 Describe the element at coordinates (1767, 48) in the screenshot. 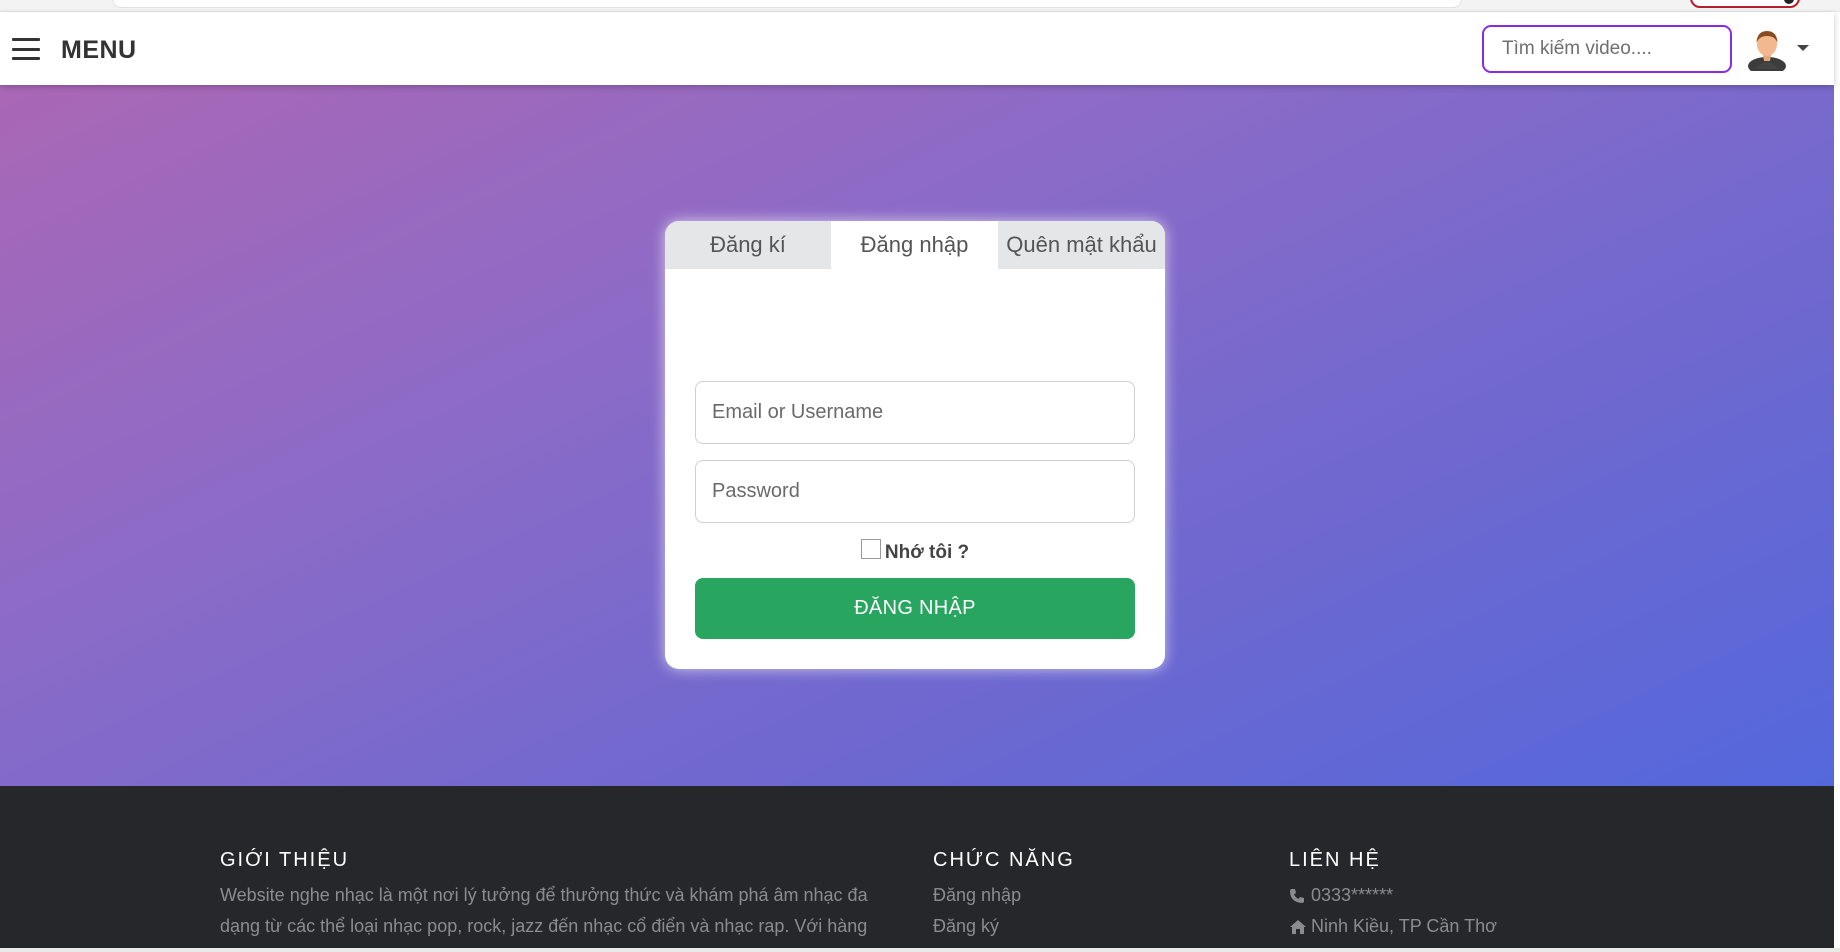

I see `avatar-icon` at that location.